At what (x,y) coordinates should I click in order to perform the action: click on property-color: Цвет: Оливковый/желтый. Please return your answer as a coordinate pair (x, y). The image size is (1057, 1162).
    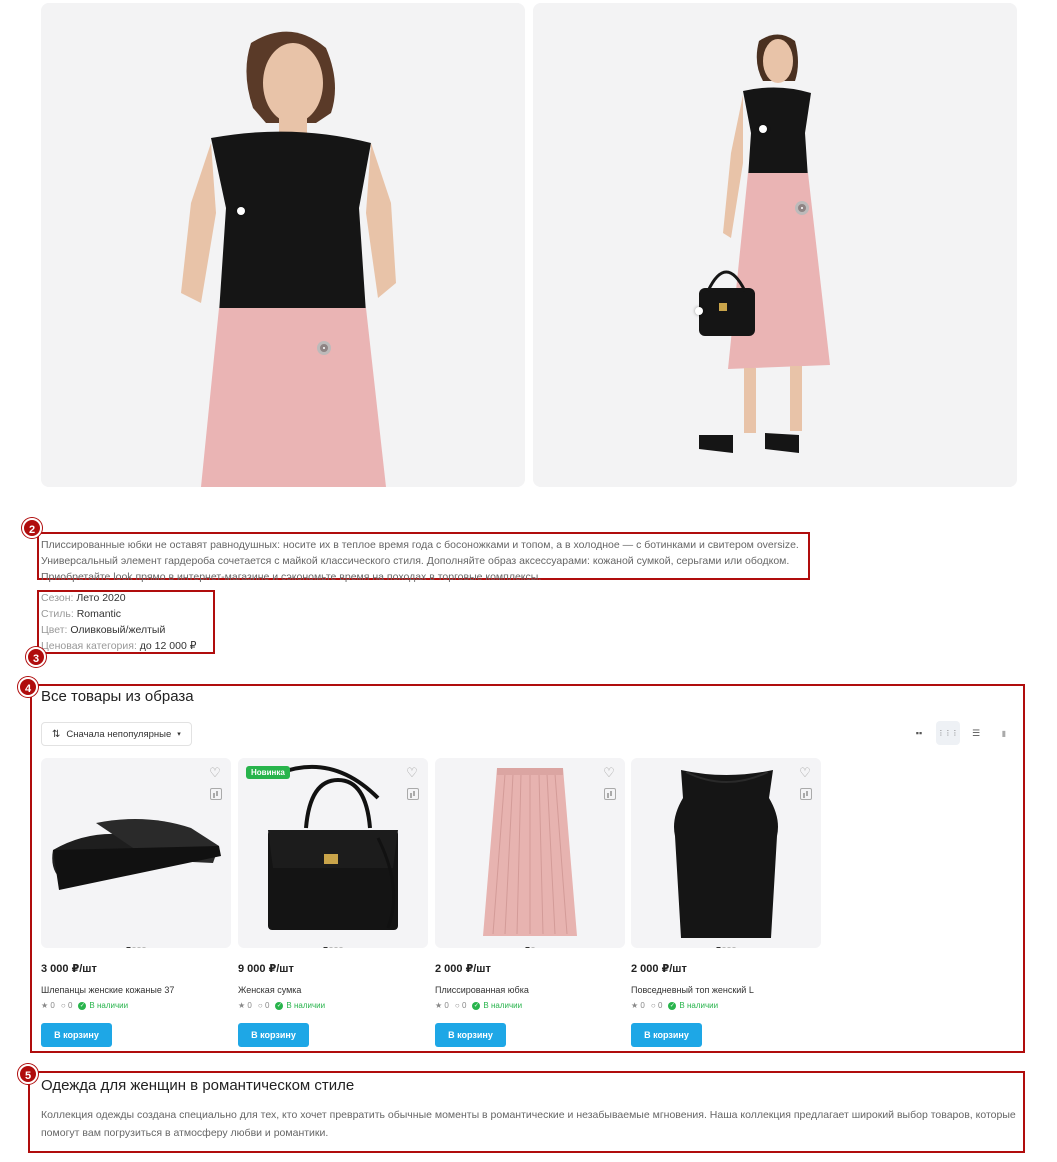
    Looking at the image, I should click on (103, 630).